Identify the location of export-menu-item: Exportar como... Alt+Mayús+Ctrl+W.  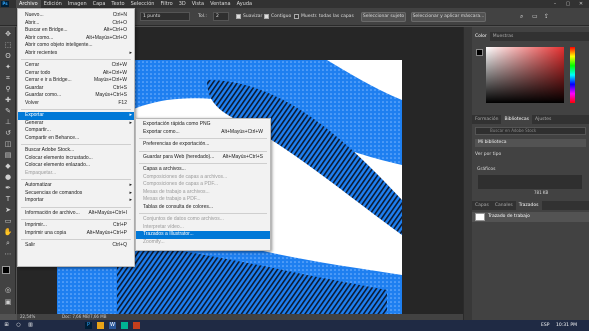
(203, 133).